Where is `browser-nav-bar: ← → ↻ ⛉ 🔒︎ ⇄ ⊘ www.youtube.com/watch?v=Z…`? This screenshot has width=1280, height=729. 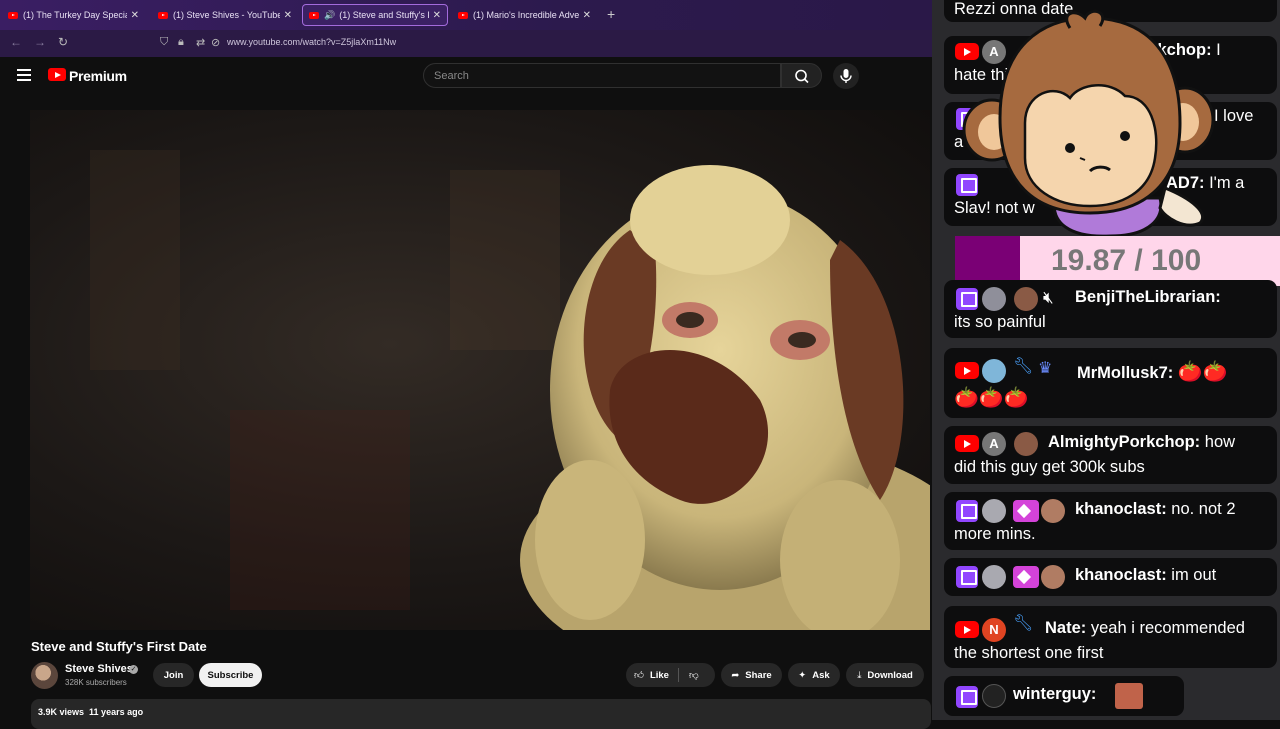 browser-nav-bar: ← → ↻ ⛉ 🔒︎ ⇄ ⊘ www.youtube.com/watch?v=Z… is located at coordinates (466, 43).